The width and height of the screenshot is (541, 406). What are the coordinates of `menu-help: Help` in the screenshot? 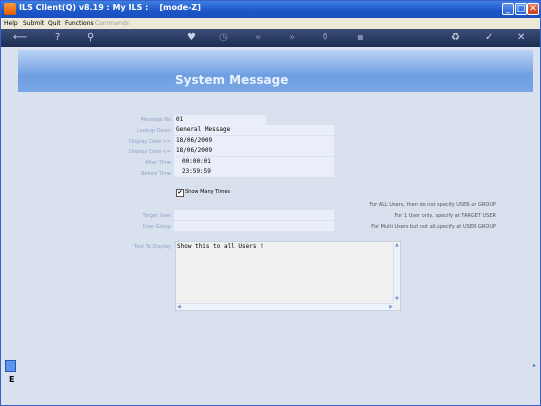 It's located at (11, 23).